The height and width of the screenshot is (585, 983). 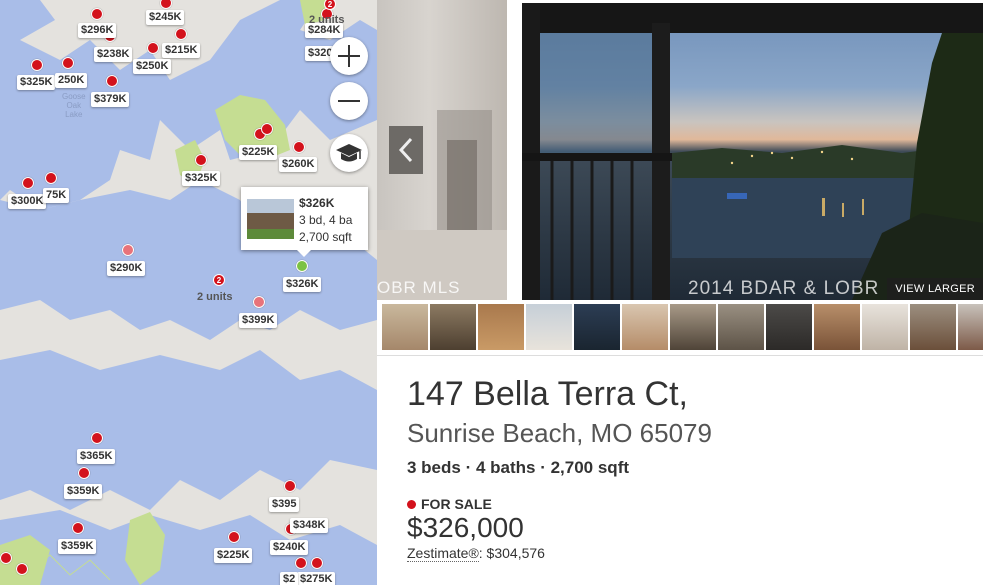 I want to click on photo-thumbnail-strip, so click(x=682, y=327).